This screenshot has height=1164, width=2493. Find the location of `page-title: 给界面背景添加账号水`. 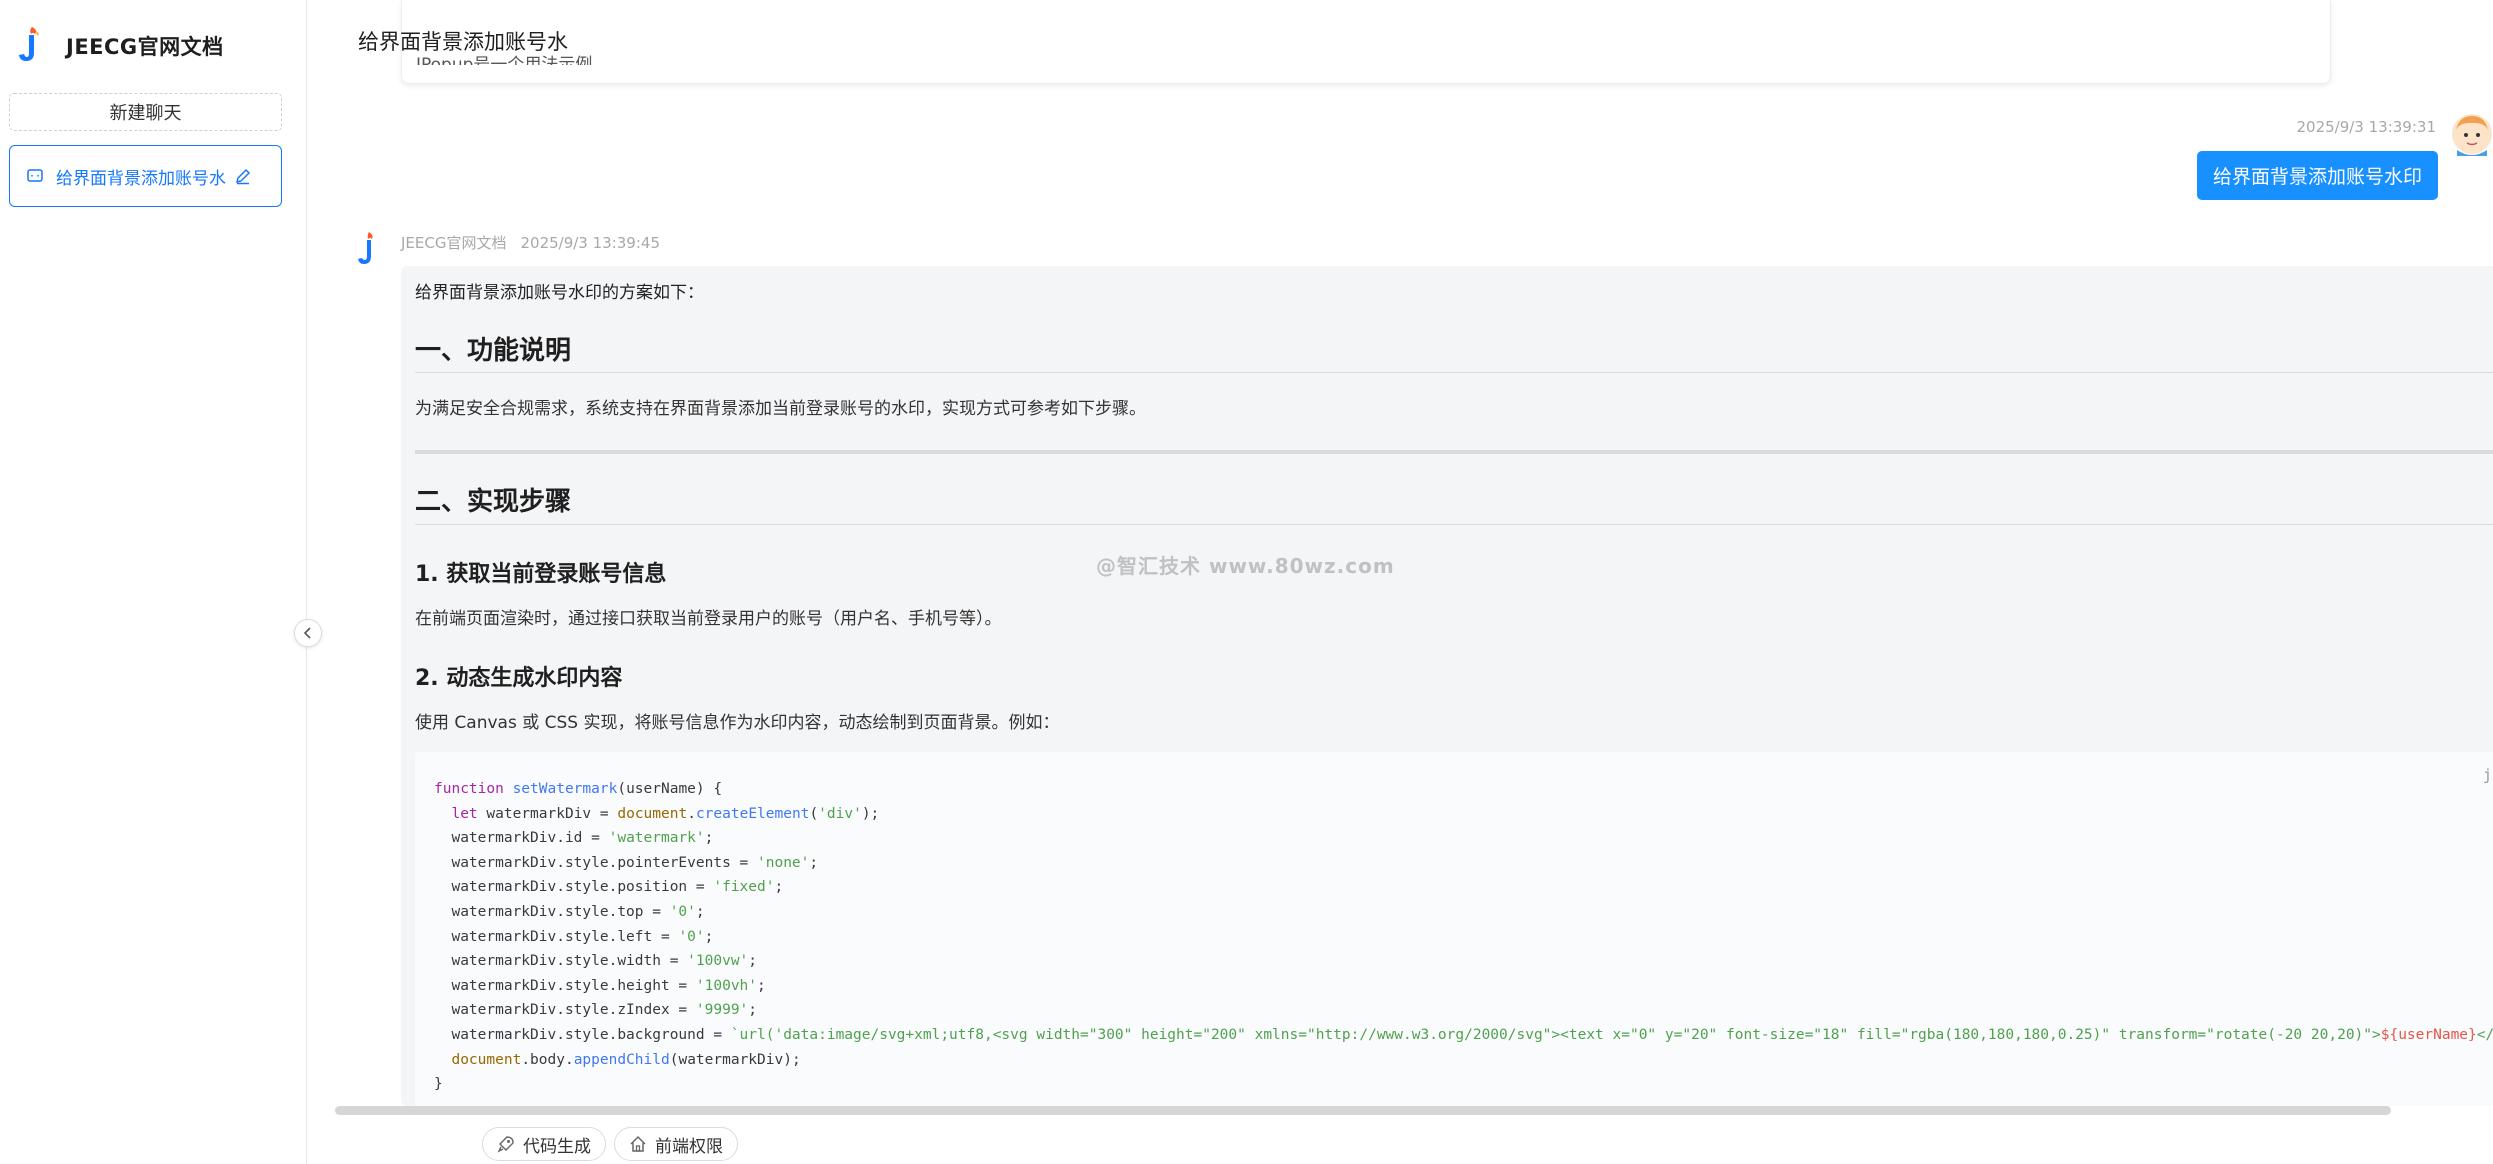

page-title: 给界面背景添加账号水 is located at coordinates (463, 42).